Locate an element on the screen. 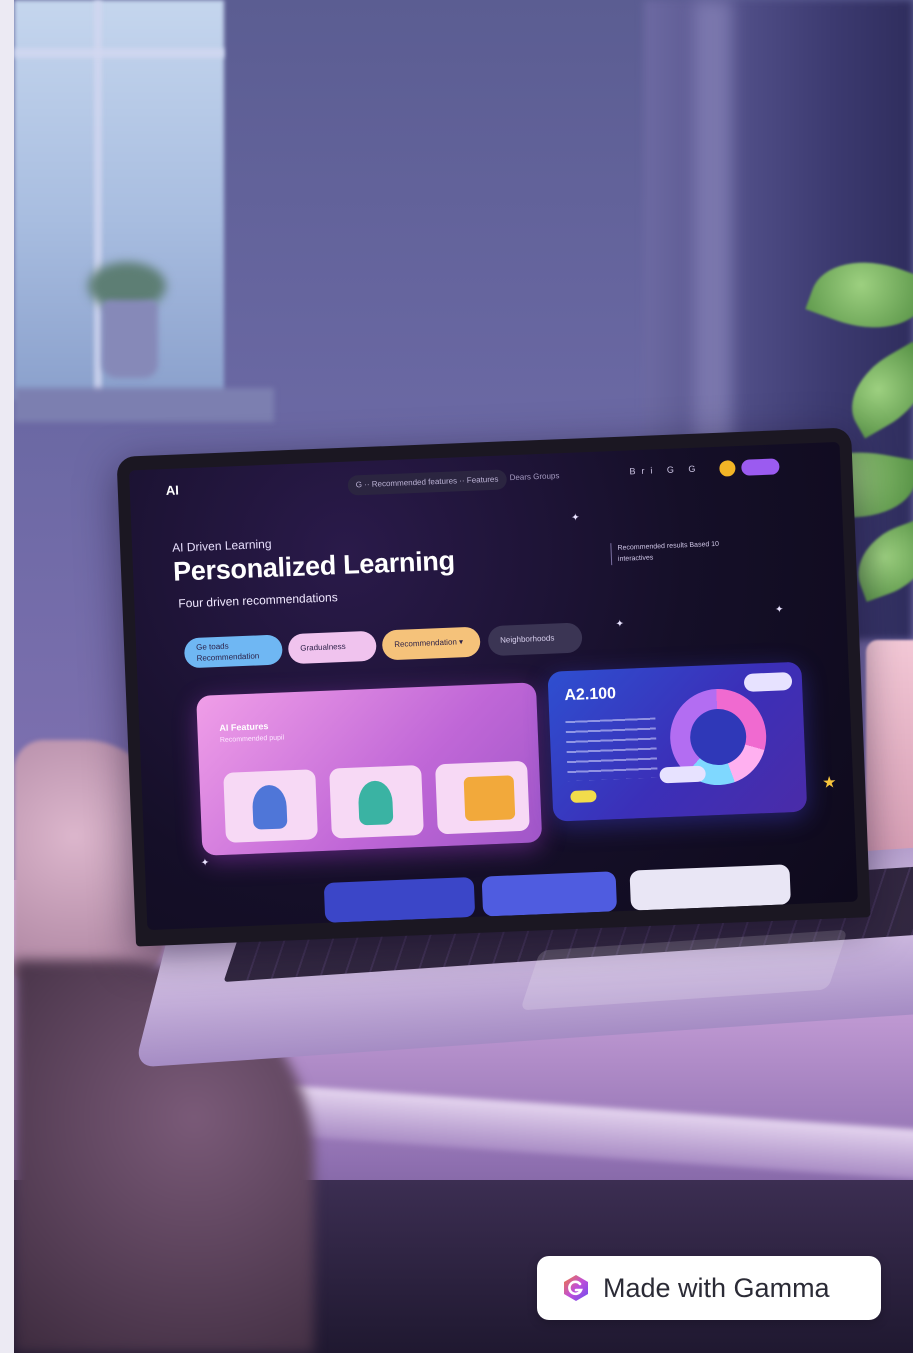  screen-chip: Neighborhoods is located at coordinates (535, 639).